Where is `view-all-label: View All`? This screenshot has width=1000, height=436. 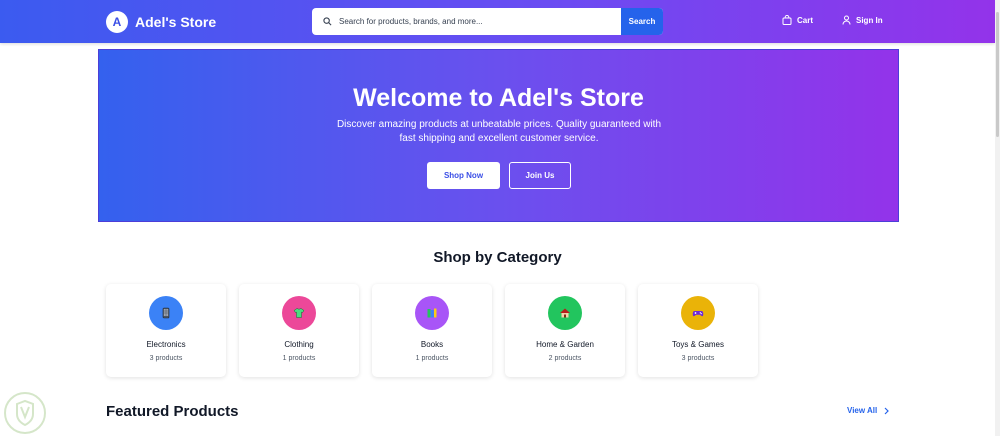
view-all-label: View All is located at coordinates (862, 410).